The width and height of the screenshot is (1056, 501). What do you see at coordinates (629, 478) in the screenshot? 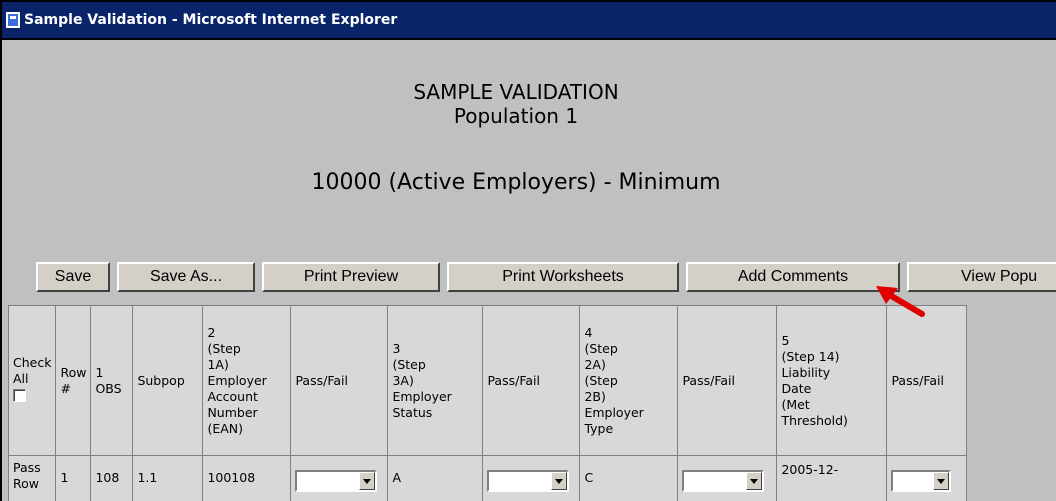
I see `employer-type-cell: C` at bounding box center [629, 478].